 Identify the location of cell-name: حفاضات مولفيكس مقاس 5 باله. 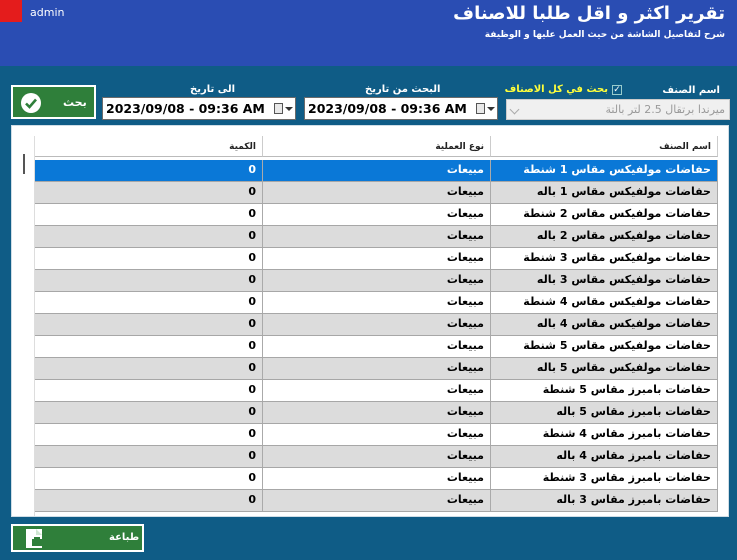
(604, 368).